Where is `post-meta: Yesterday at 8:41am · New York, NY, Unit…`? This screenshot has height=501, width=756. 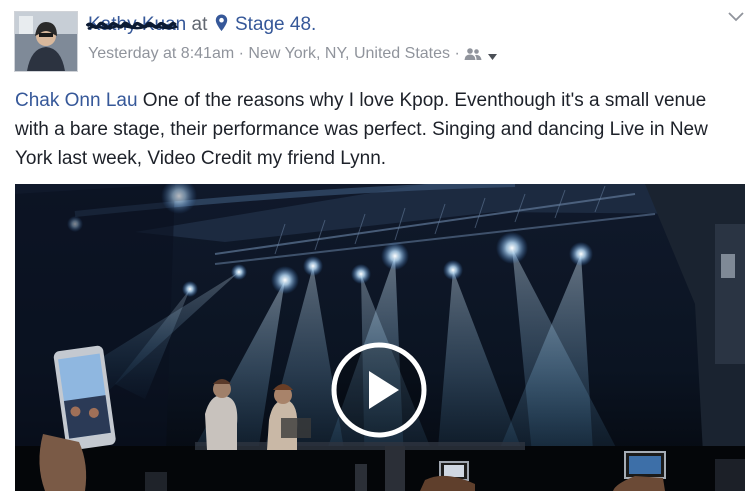
post-meta: Yesterday at 8:41am · New York, NY, Unit… is located at coordinates (293, 54).